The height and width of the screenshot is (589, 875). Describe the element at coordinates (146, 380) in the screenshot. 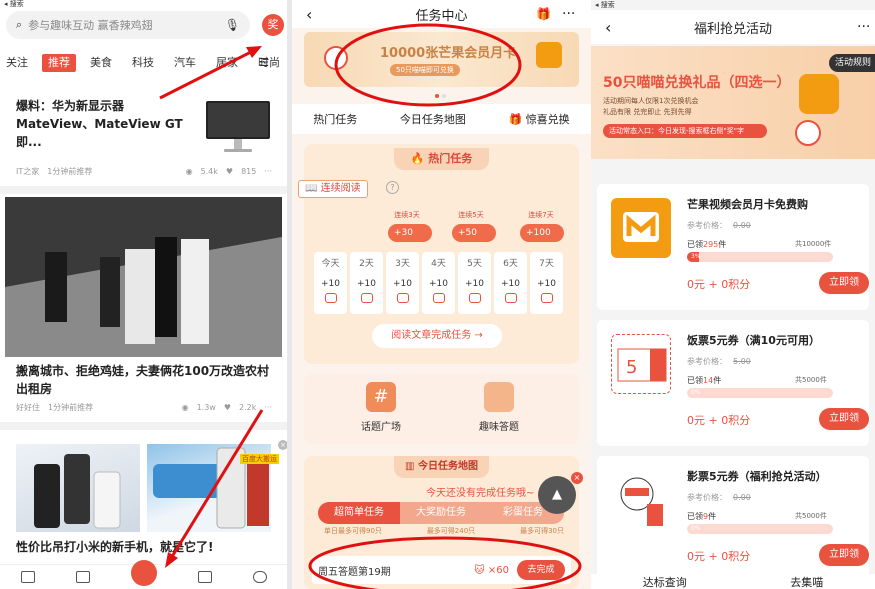

I see `news-title: 搬离城市、拒绝鸡娃，夫妻俩花100万改造农村出租房` at that location.